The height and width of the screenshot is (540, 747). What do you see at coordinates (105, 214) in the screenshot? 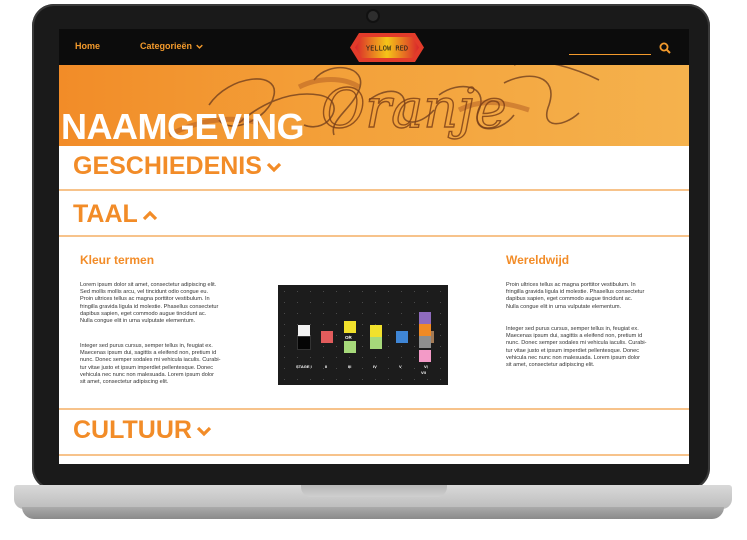
I see `section-taal-label: TAAL` at bounding box center [105, 214].